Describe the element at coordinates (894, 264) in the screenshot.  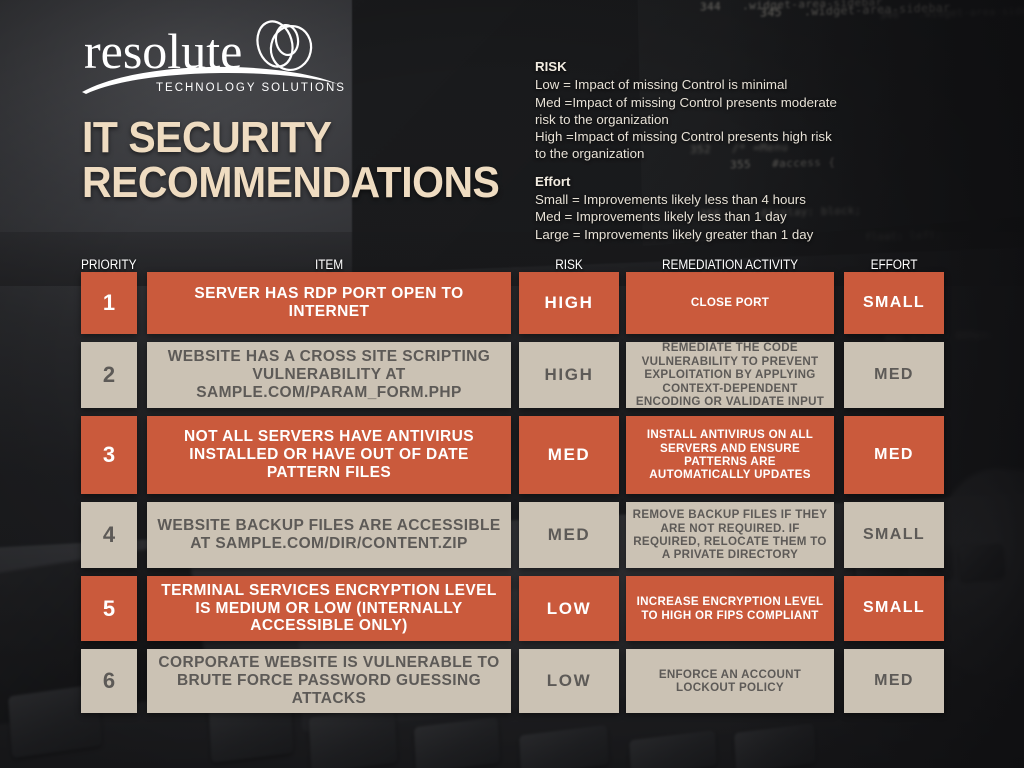
I see `column-header-effort: EFFORT` at that location.